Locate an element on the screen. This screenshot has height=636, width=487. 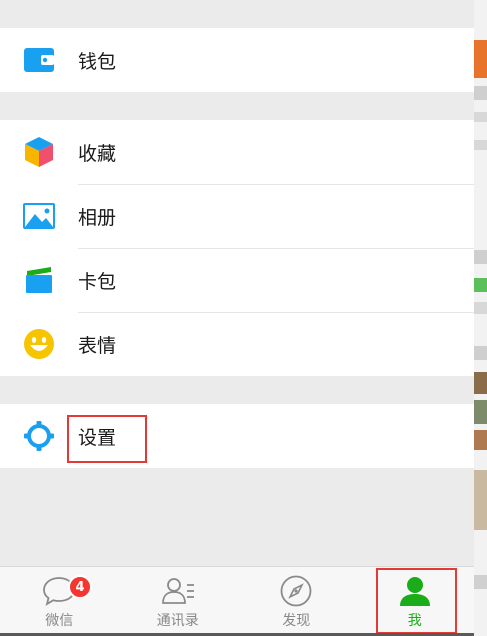
background-page-edge is located at coordinates (480, 318).